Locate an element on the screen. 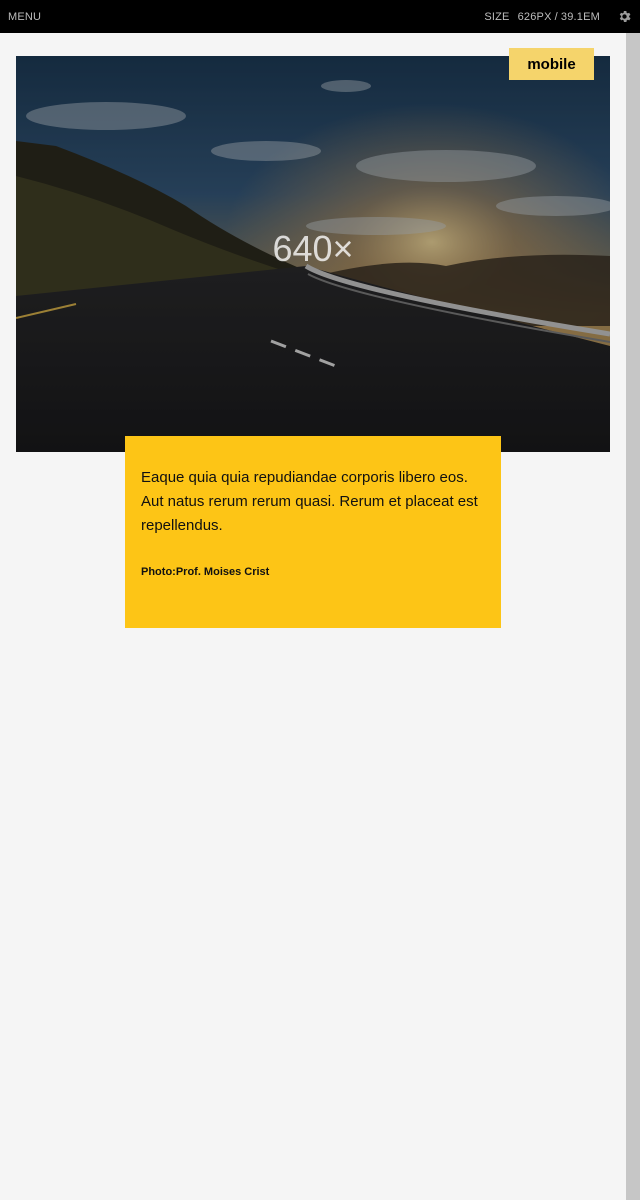 The image size is (640, 1200). size-px-value: 626PX is located at coordinates (535, 17).